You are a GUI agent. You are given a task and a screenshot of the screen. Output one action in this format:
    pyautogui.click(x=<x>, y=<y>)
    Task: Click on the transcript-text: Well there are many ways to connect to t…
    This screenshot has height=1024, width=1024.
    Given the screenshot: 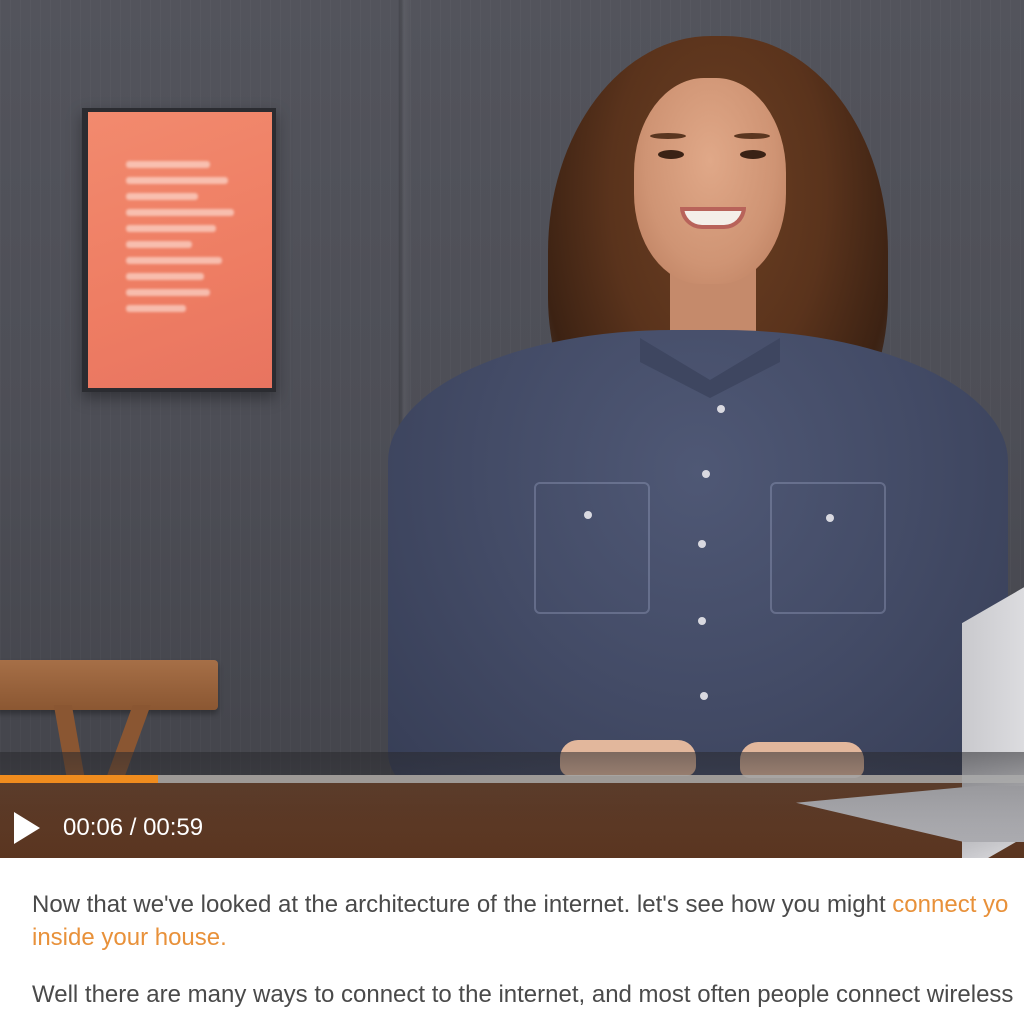 What is the action you would take?
    pyautogui.click(x=523, y=994)
    